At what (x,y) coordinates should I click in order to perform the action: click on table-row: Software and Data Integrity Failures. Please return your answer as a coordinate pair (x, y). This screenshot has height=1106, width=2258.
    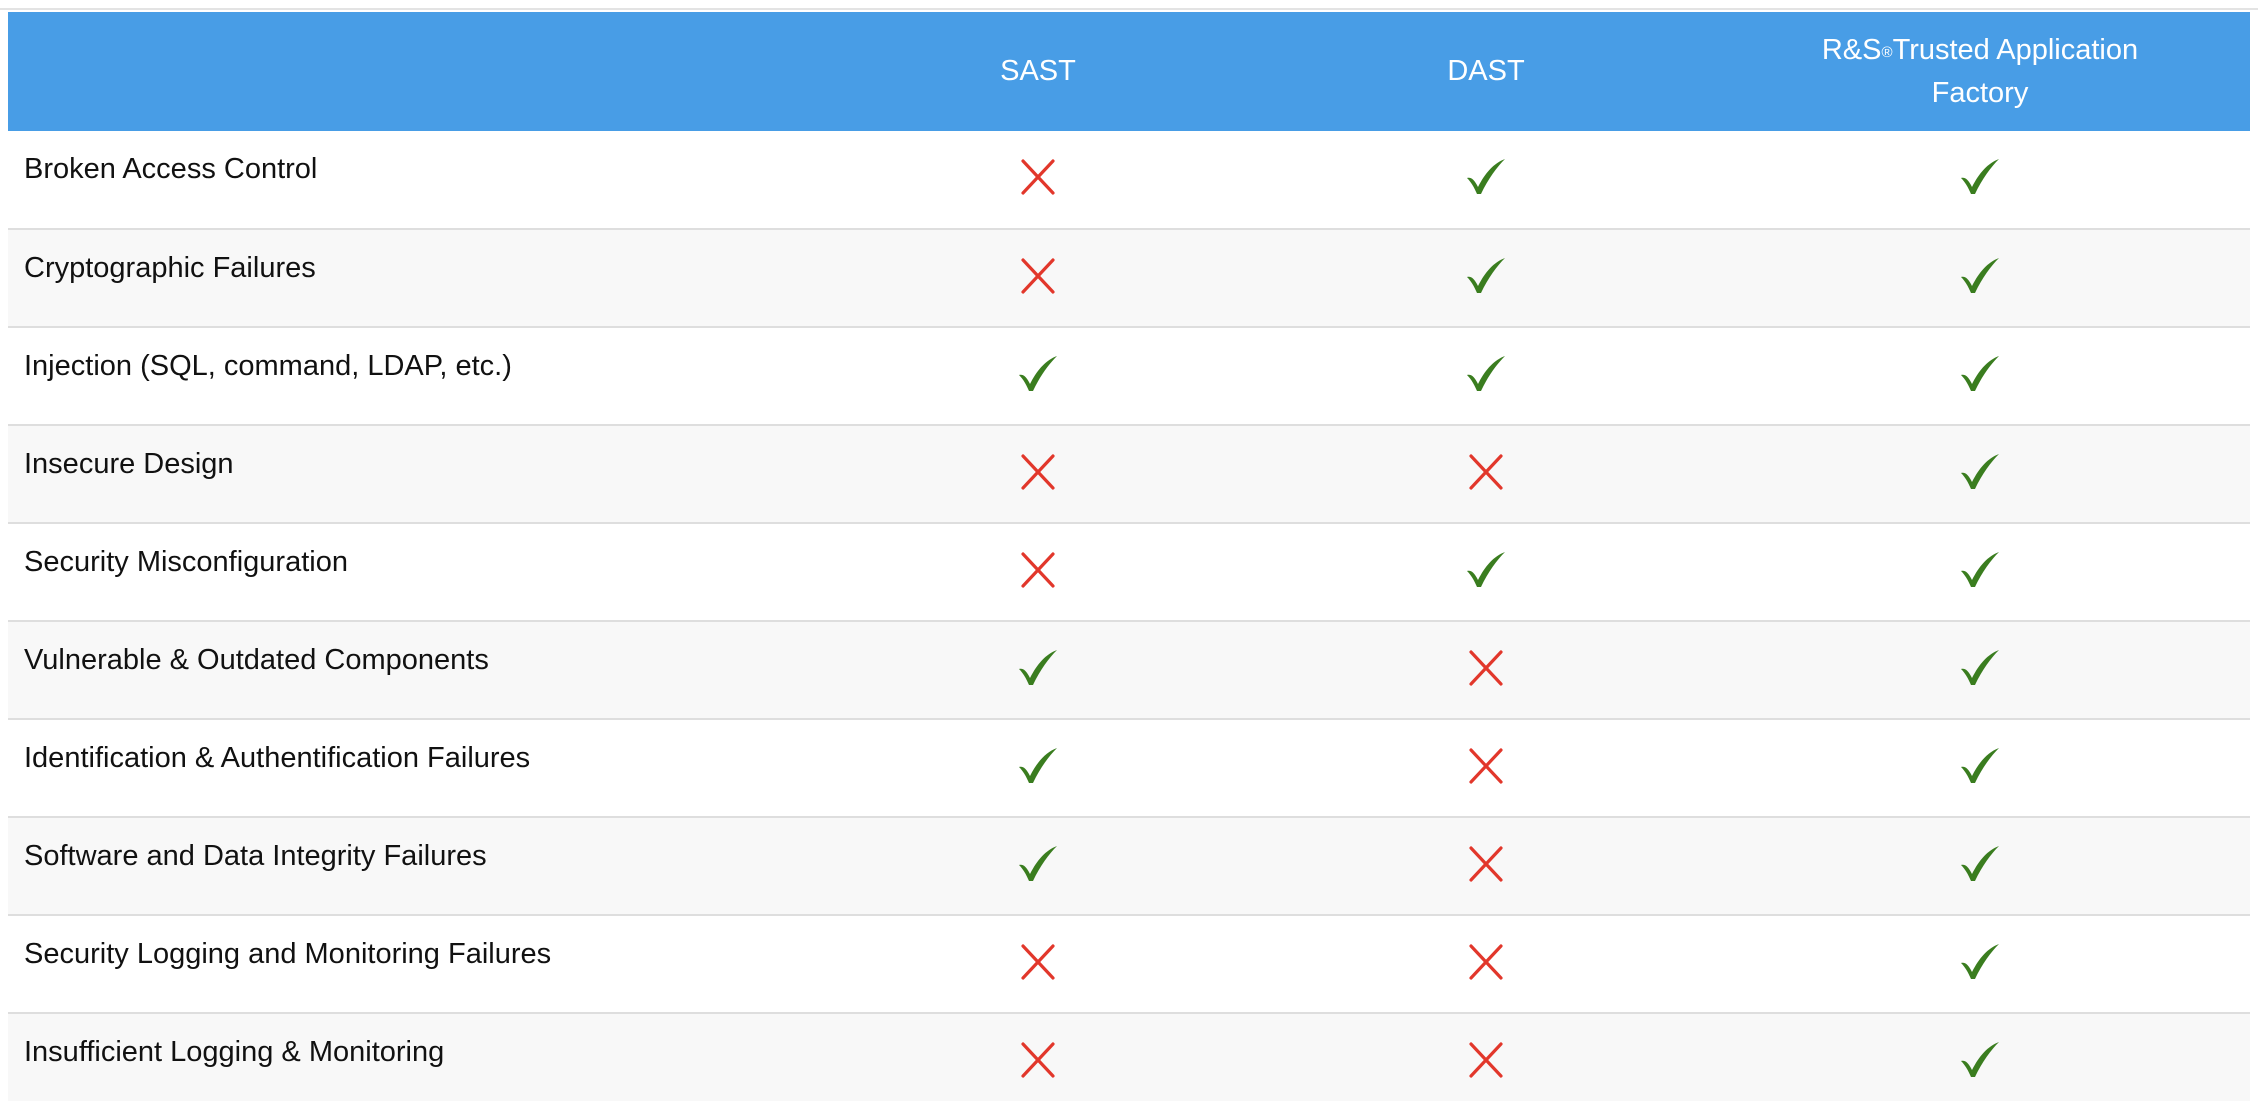
    Looking at the image, I should click on (1129, 866).